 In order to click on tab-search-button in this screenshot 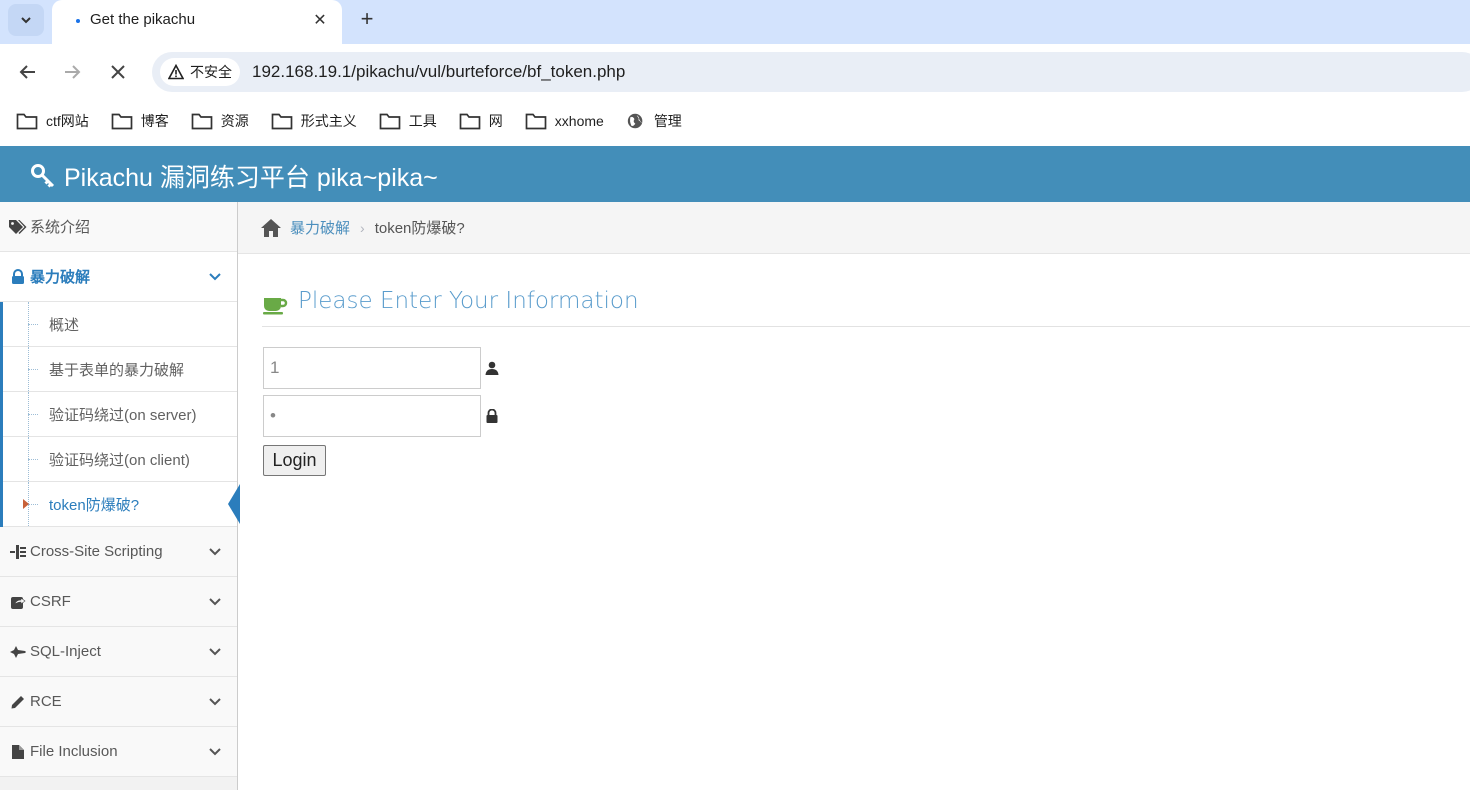, I will do `click(26, 20)`.